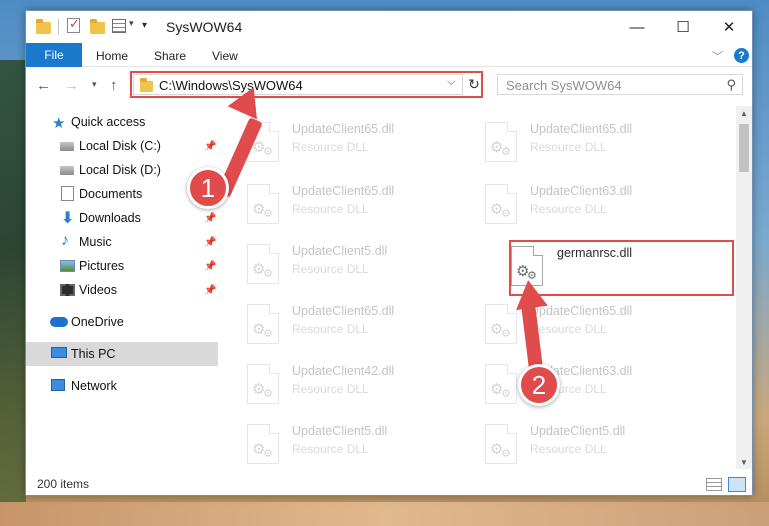  I want to click on folder-icon, so click(43, 26).